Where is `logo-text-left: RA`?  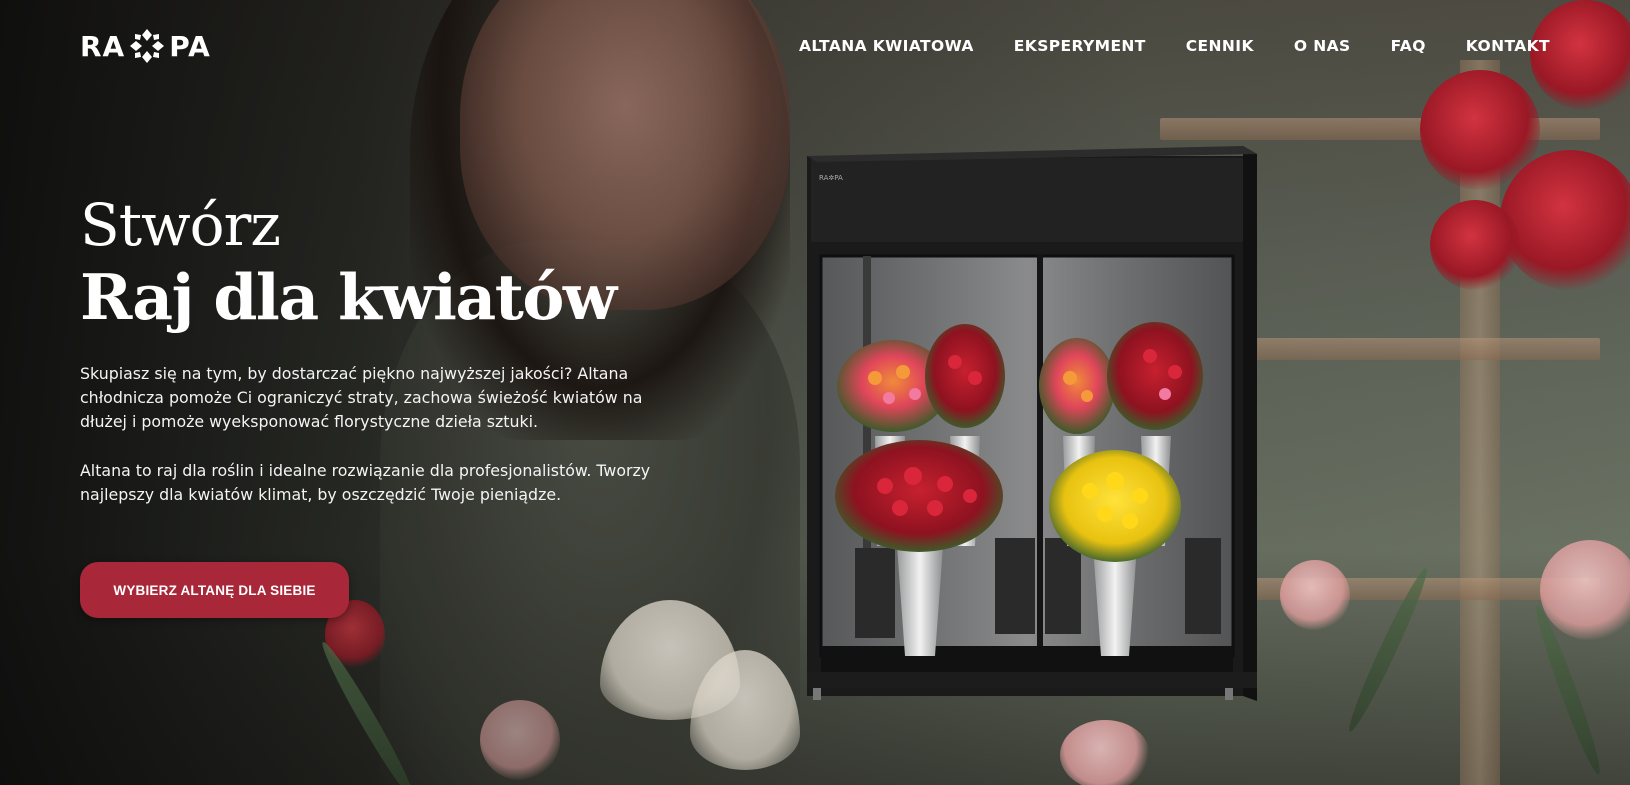
logo-text-left: RA is located at coordinates (103, 46).